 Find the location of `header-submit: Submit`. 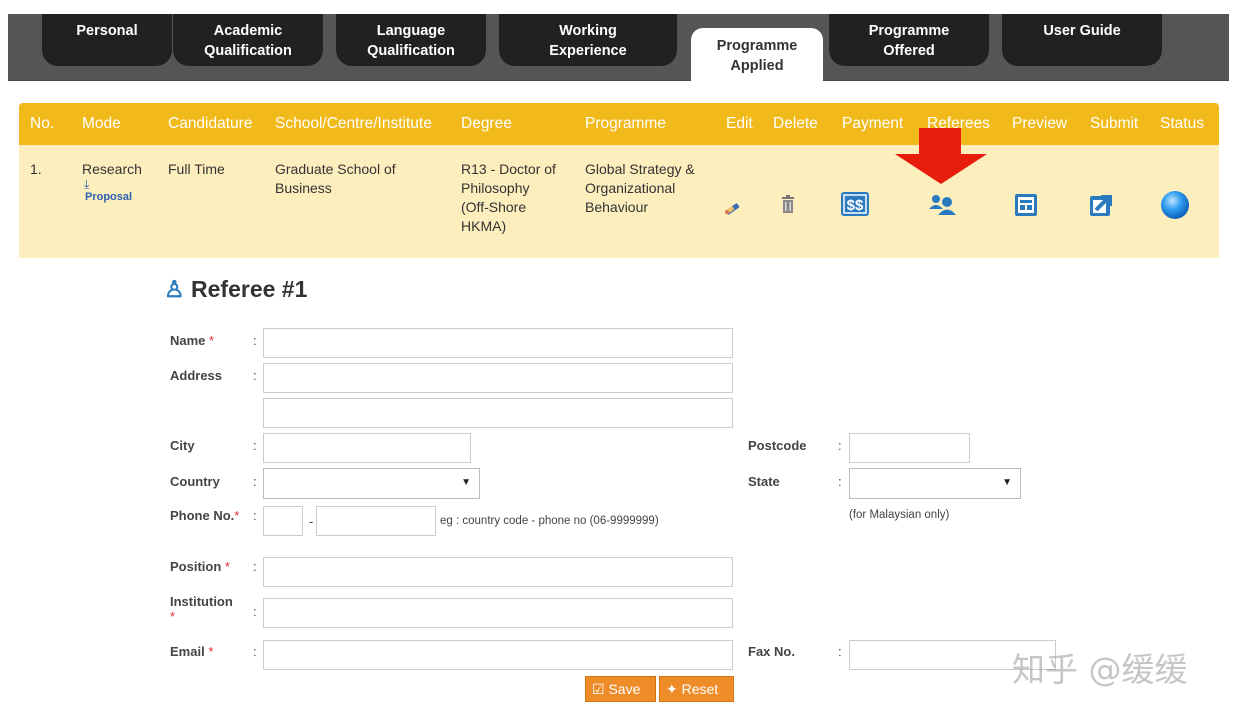

header-submit: Submit is located at coordinates (1114, 123).